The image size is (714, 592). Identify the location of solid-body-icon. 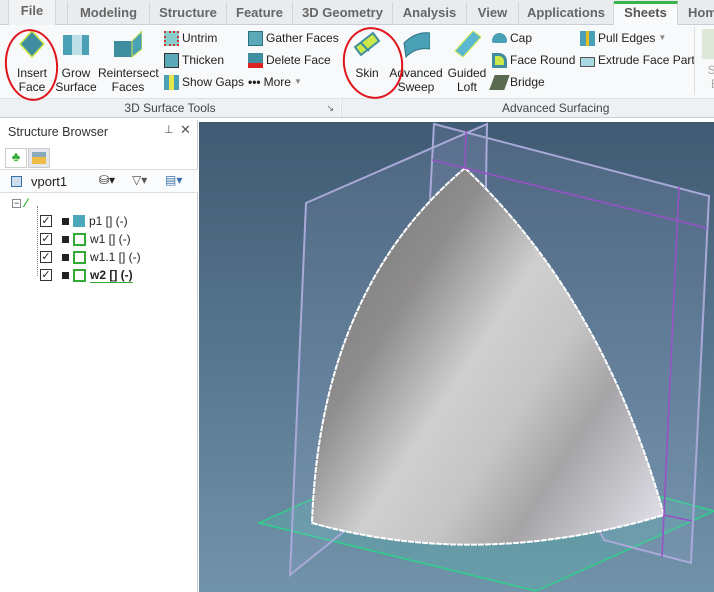
(79, 221).